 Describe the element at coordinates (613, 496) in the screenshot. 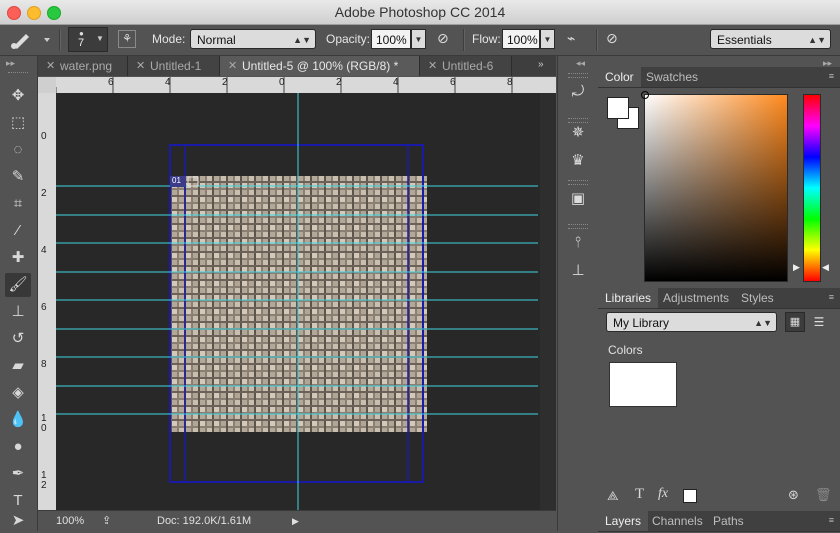

I see `add-graphic-icon: ⟁` at that location.